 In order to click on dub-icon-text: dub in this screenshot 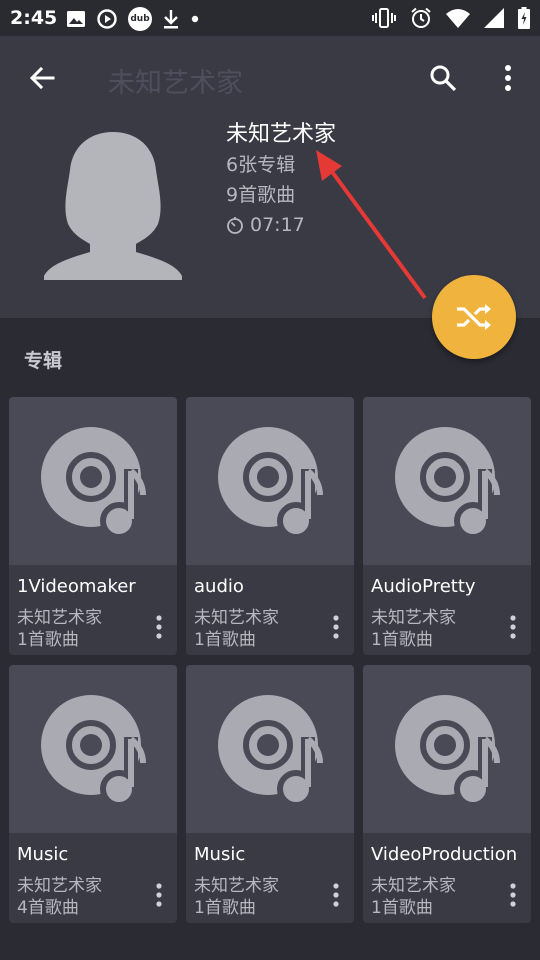, I will do `click(140, 19)`.